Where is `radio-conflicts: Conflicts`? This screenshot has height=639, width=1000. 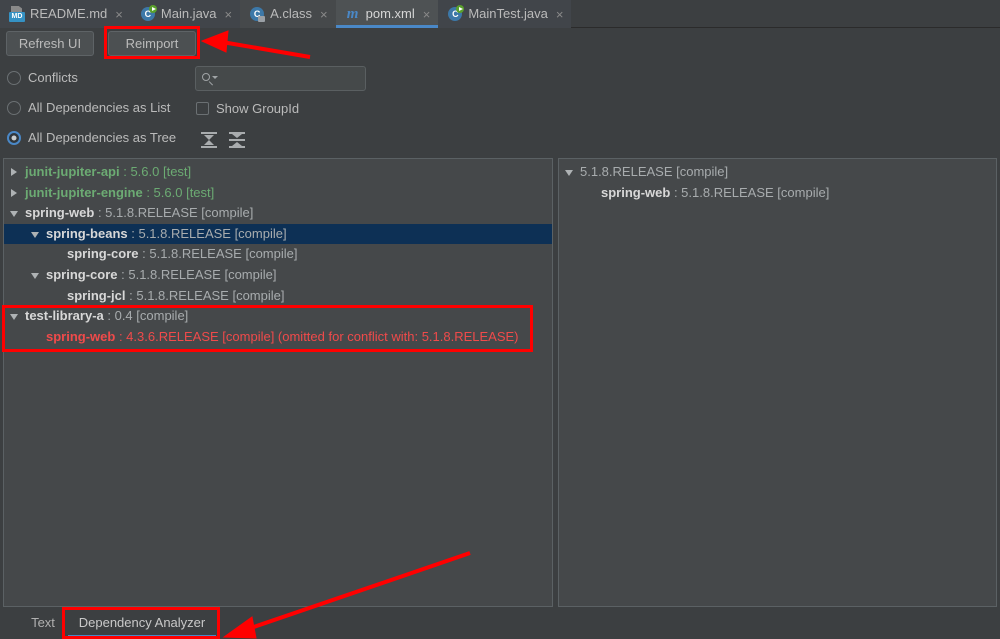 radio-conflicts: Conflicts is located at coordinates (42, 77).